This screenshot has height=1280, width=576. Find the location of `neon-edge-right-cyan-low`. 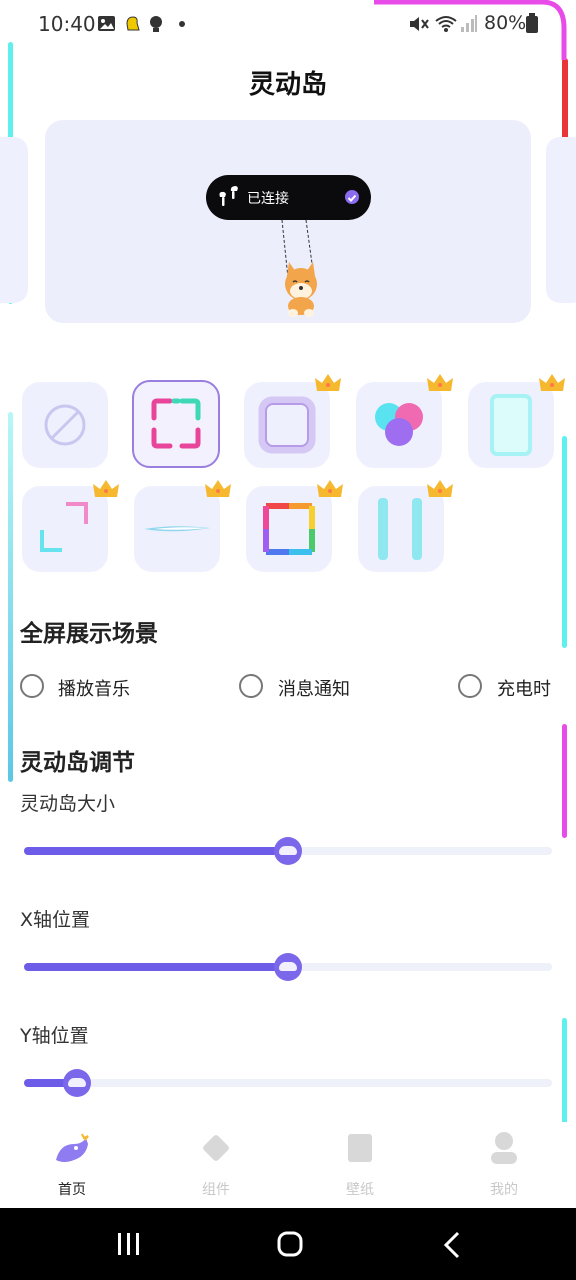

neon-edge-right-cyan-low is located at coordinates (564, 1074).